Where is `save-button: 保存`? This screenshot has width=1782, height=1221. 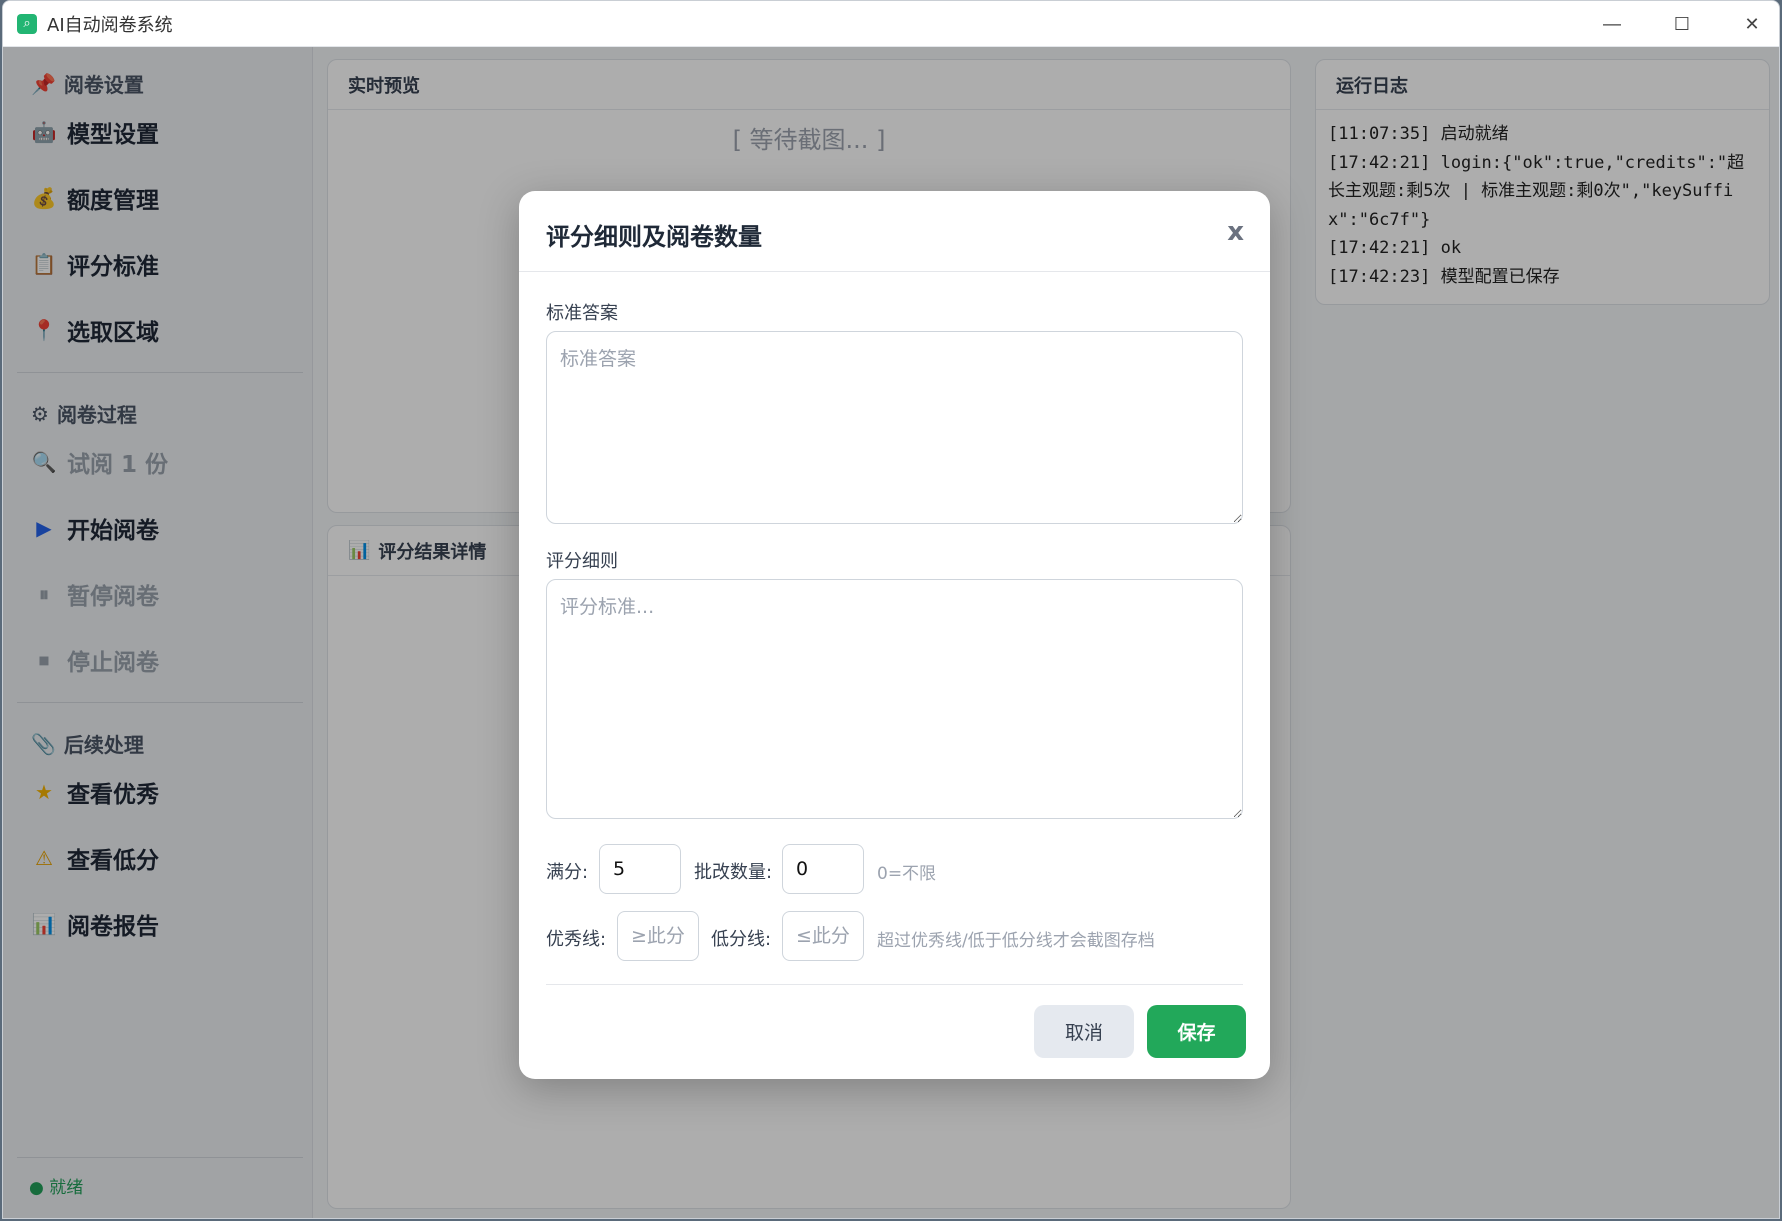
save-button: 保存 is located at coordinates (1196, 1031).